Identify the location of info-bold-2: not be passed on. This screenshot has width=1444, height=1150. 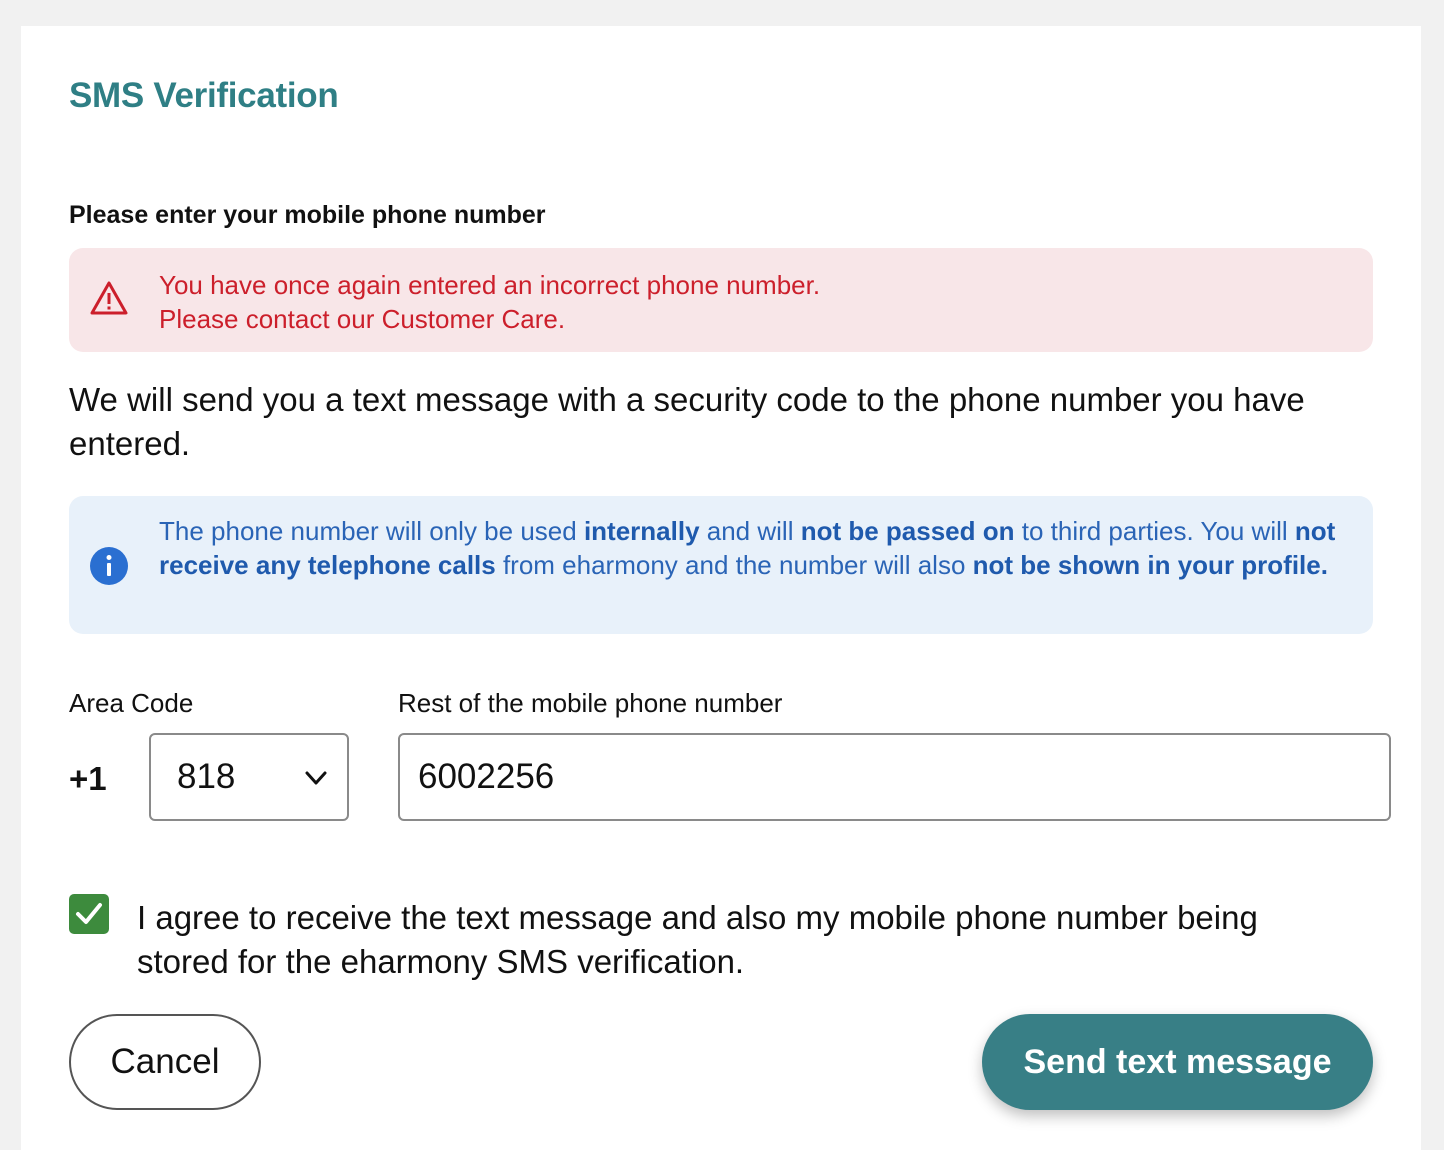
(907, 531).